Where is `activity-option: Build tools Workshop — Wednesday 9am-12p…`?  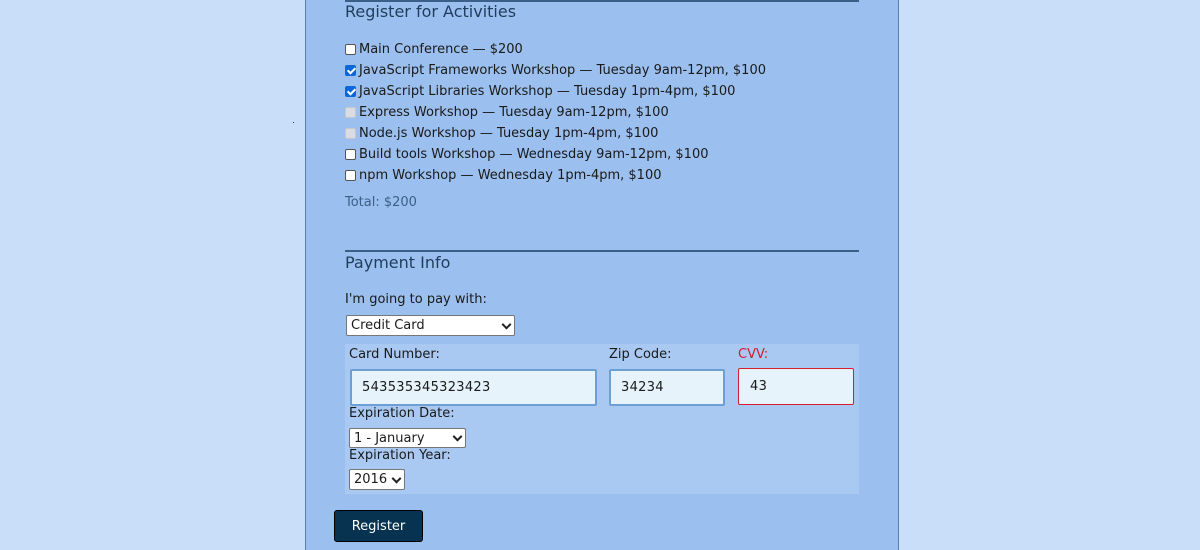
activity-option: Build tools Workshop — Wednesday 9am-12p… is located at coordinates (526, 154).